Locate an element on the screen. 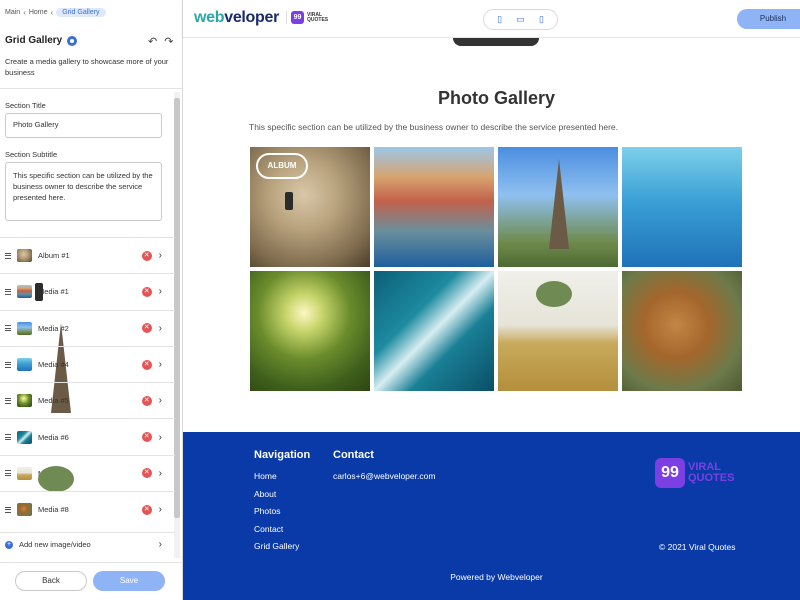  list-item: Media #5 ✕ › is located at coordinates (87, 400).